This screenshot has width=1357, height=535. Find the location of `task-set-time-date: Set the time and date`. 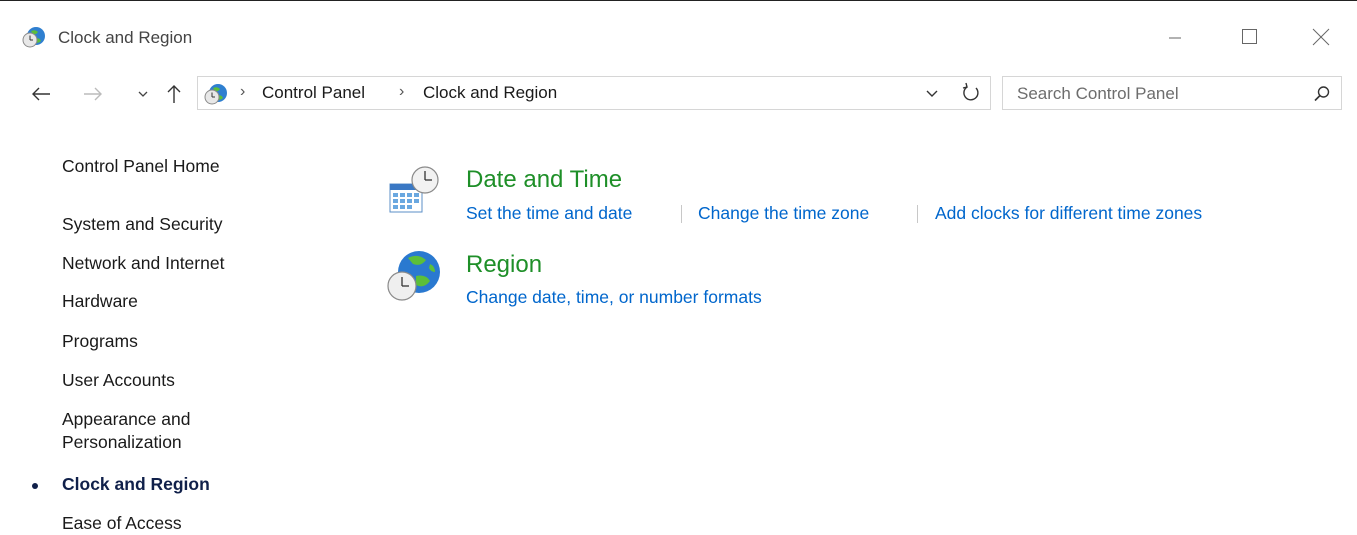

task-set-time-date: Set the time and date is located at coordinates (549, 213).